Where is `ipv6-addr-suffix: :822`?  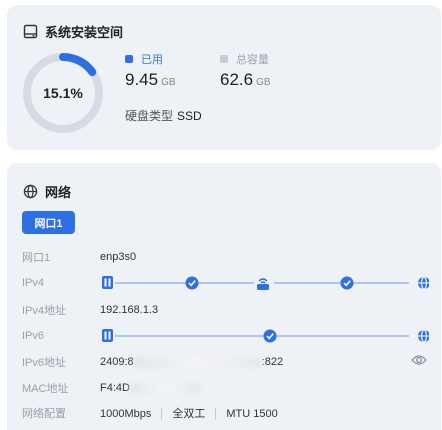 ipv6-addr-suffix: :822 is located at coordinates (272, 362).